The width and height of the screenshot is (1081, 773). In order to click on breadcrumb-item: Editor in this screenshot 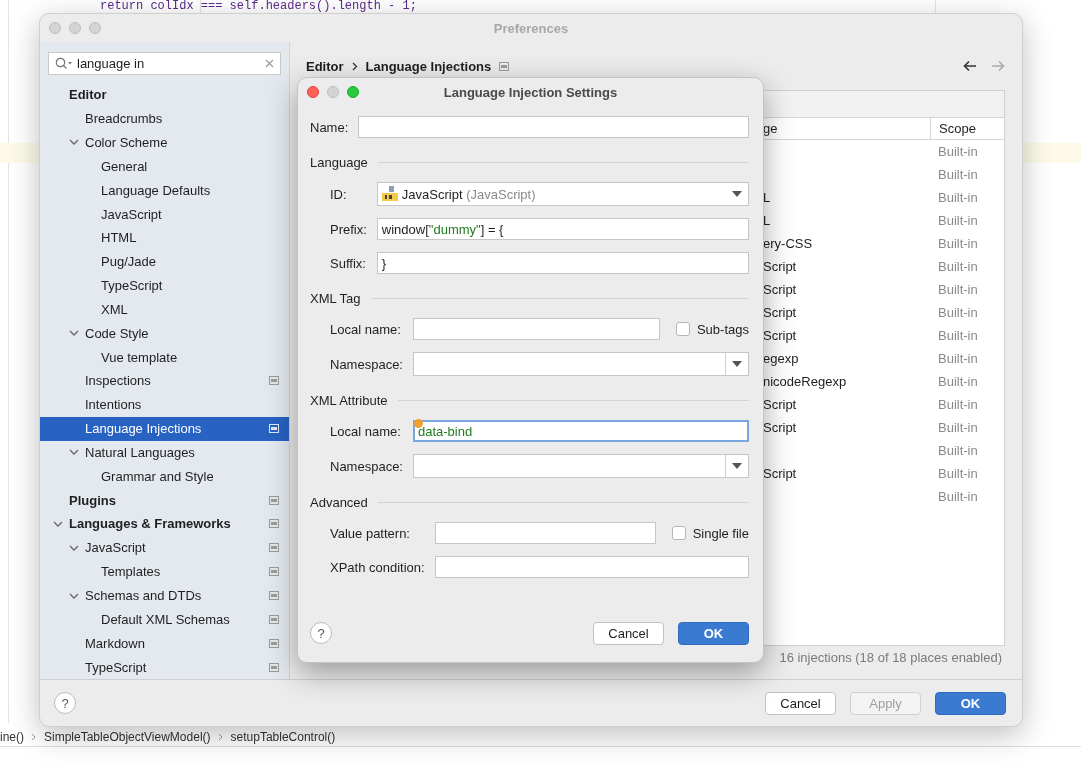, I will do `click(325, 66)`.